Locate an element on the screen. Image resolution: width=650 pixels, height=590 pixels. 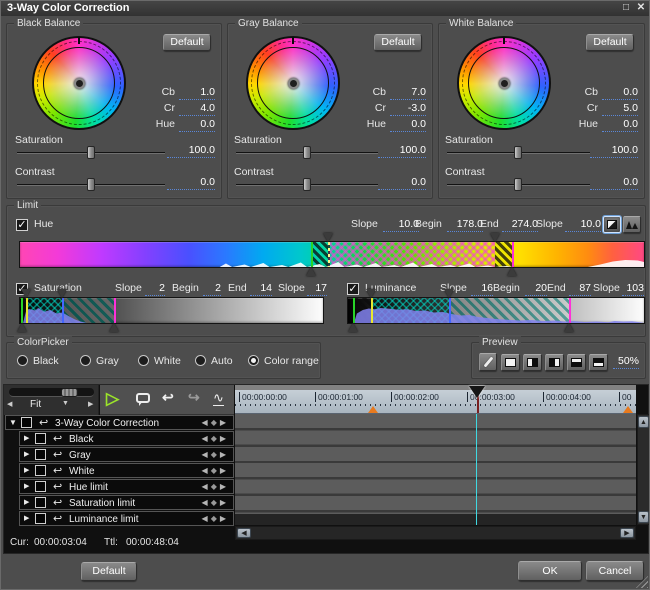
expand-open-icon: ▼ is located at coordinates (13, 423).